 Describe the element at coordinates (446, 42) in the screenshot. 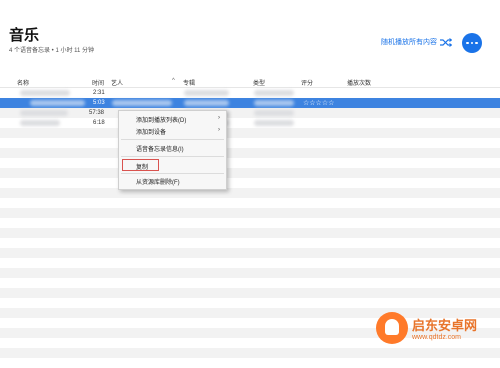

I see `shuffle-icon` at that location.